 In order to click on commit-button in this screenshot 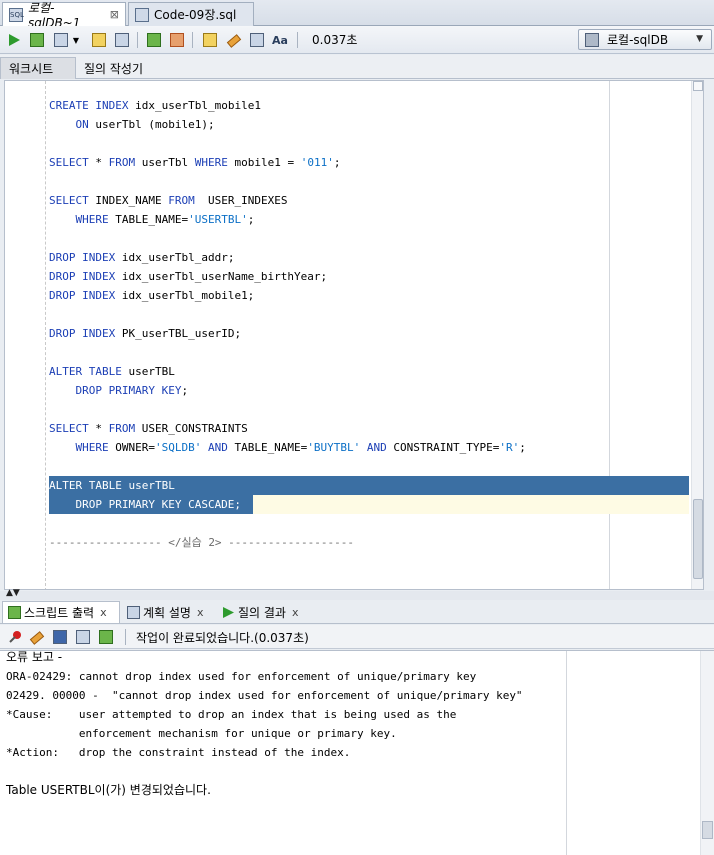, I will do `click(154, 40)`.